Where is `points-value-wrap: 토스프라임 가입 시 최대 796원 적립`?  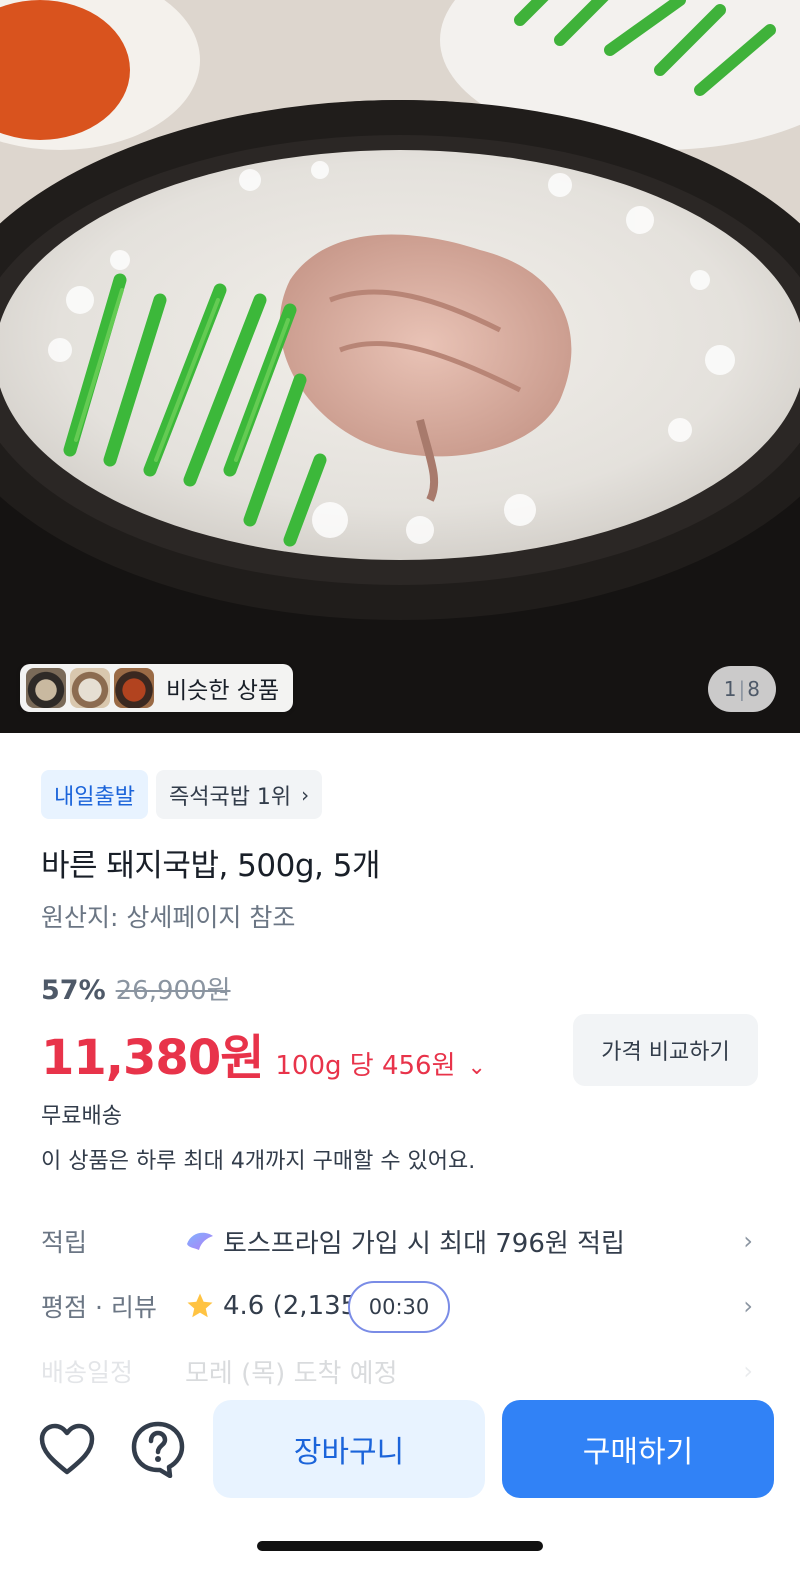
points-value-wrap: 토스프라임 가입 시 최대 796원 적립 is located at coordinates (473, 1241).